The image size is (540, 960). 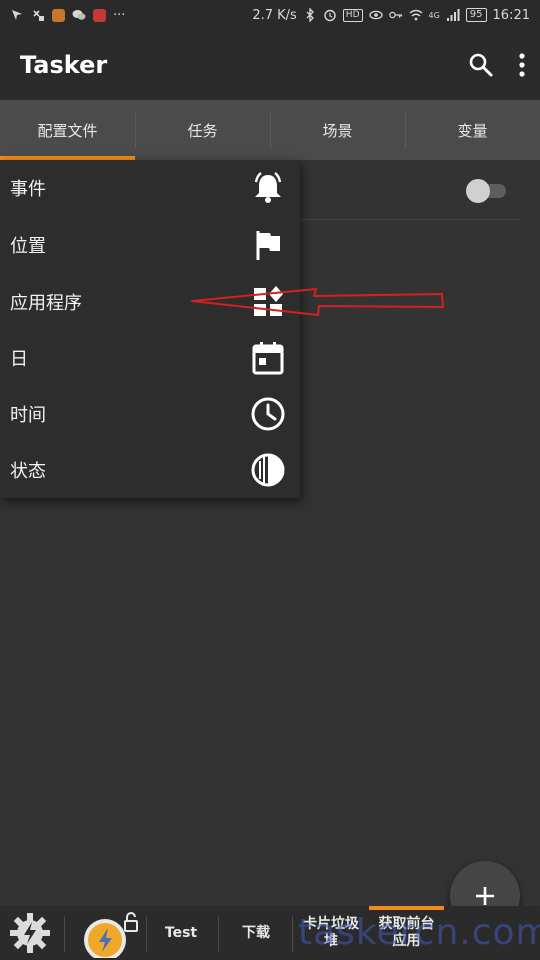 I want to click on red-arrow-annotation, so click(x=317, y=302).